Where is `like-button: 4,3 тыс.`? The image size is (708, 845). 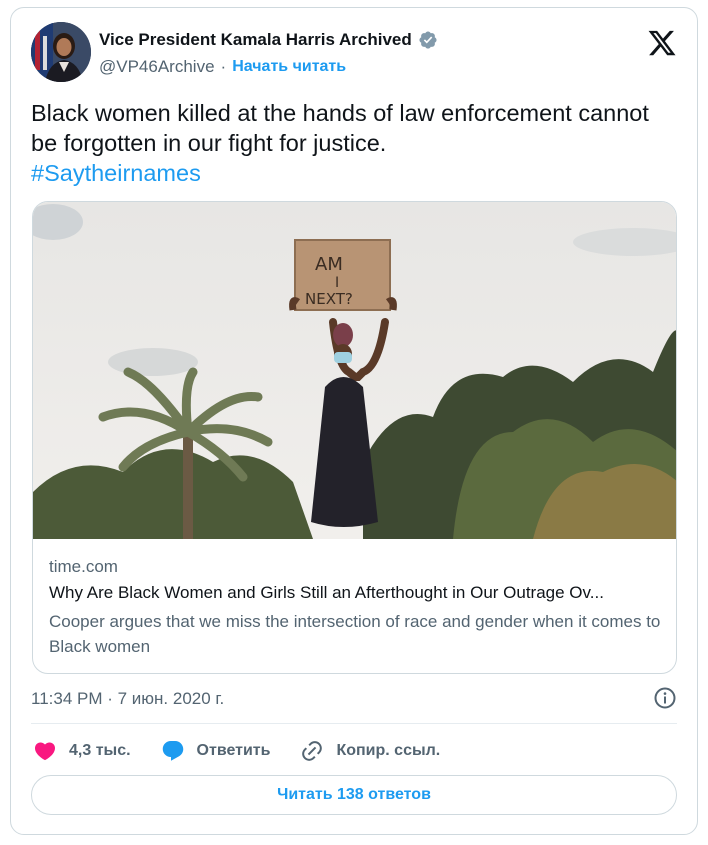 like-button: 4,3 тыс. is located at coordinates (82, 751).